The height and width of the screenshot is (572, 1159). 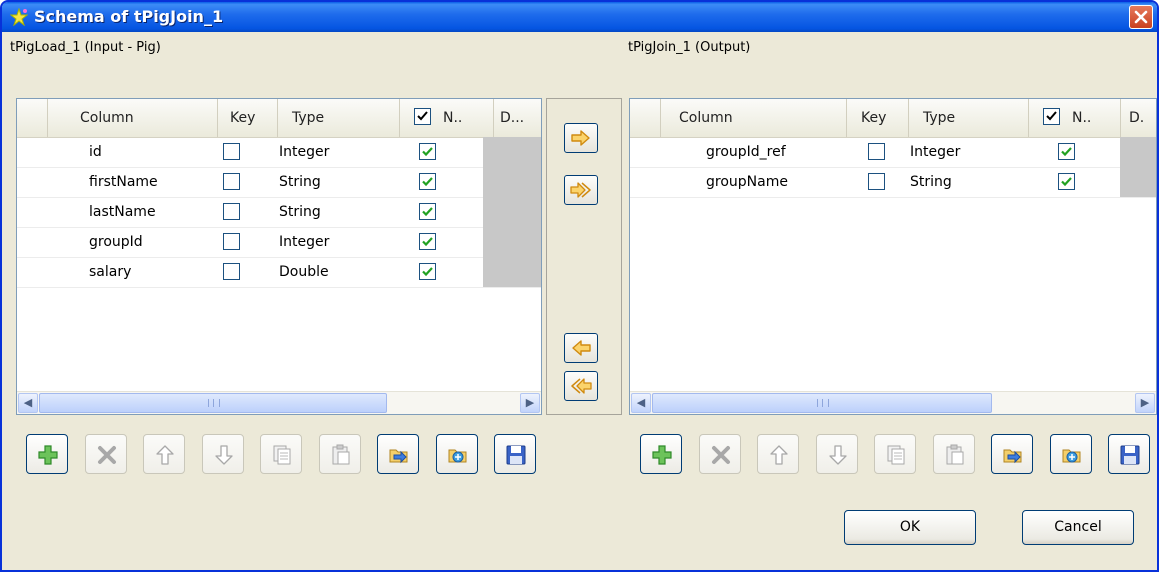 I want to click on copy-all-left-icon, so click(x=581, y=386).